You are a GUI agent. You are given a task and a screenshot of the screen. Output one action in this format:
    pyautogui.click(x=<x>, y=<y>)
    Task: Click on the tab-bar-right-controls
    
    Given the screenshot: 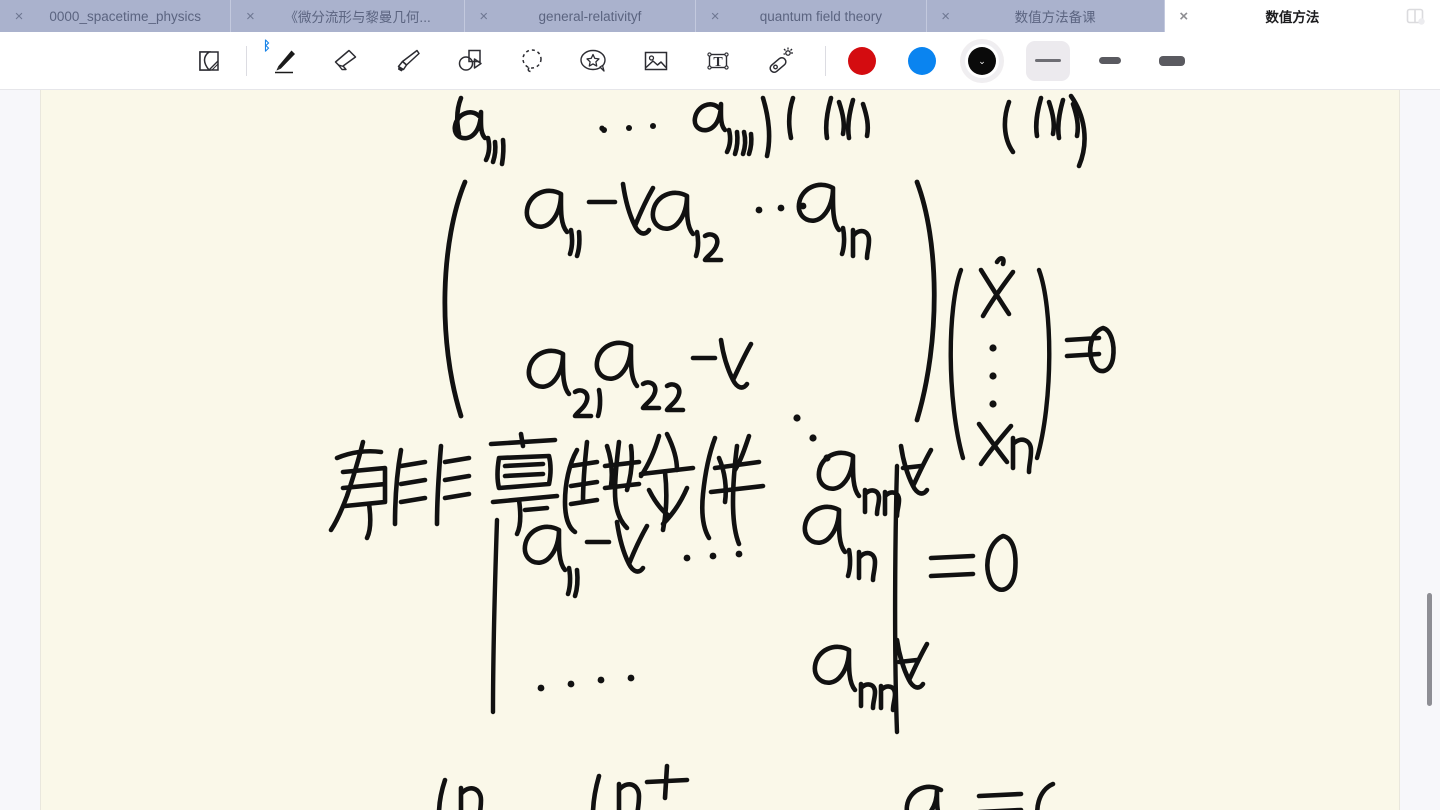 What is the action you would take?
    pyautogui.click(x=1420, y=16)
    